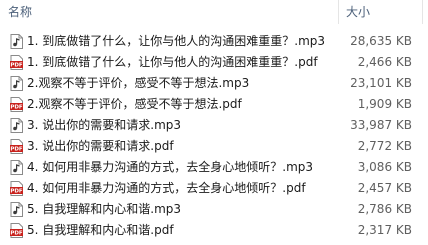 Image resolution: width=428 pixels, height=245 pixels. Describe the element at coordinates (214, 12) in the screenshot. I see `column-header: 名称 ˄ 大小` at that location.